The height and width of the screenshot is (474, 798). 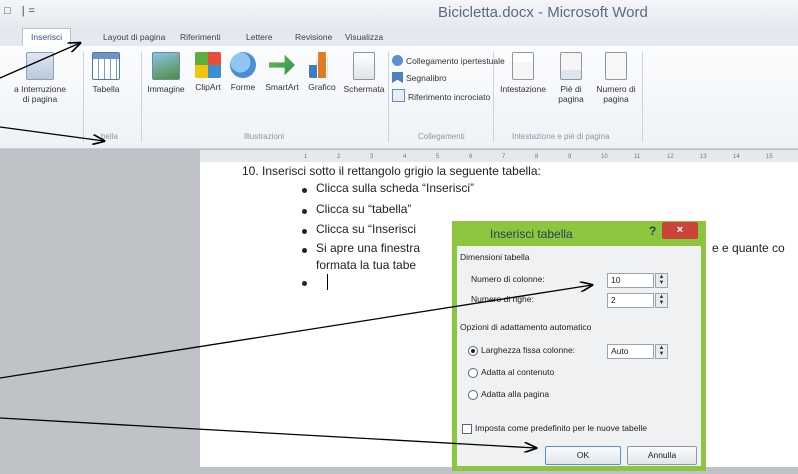 I want to click on footer-icon, so click(x=571, y=66).